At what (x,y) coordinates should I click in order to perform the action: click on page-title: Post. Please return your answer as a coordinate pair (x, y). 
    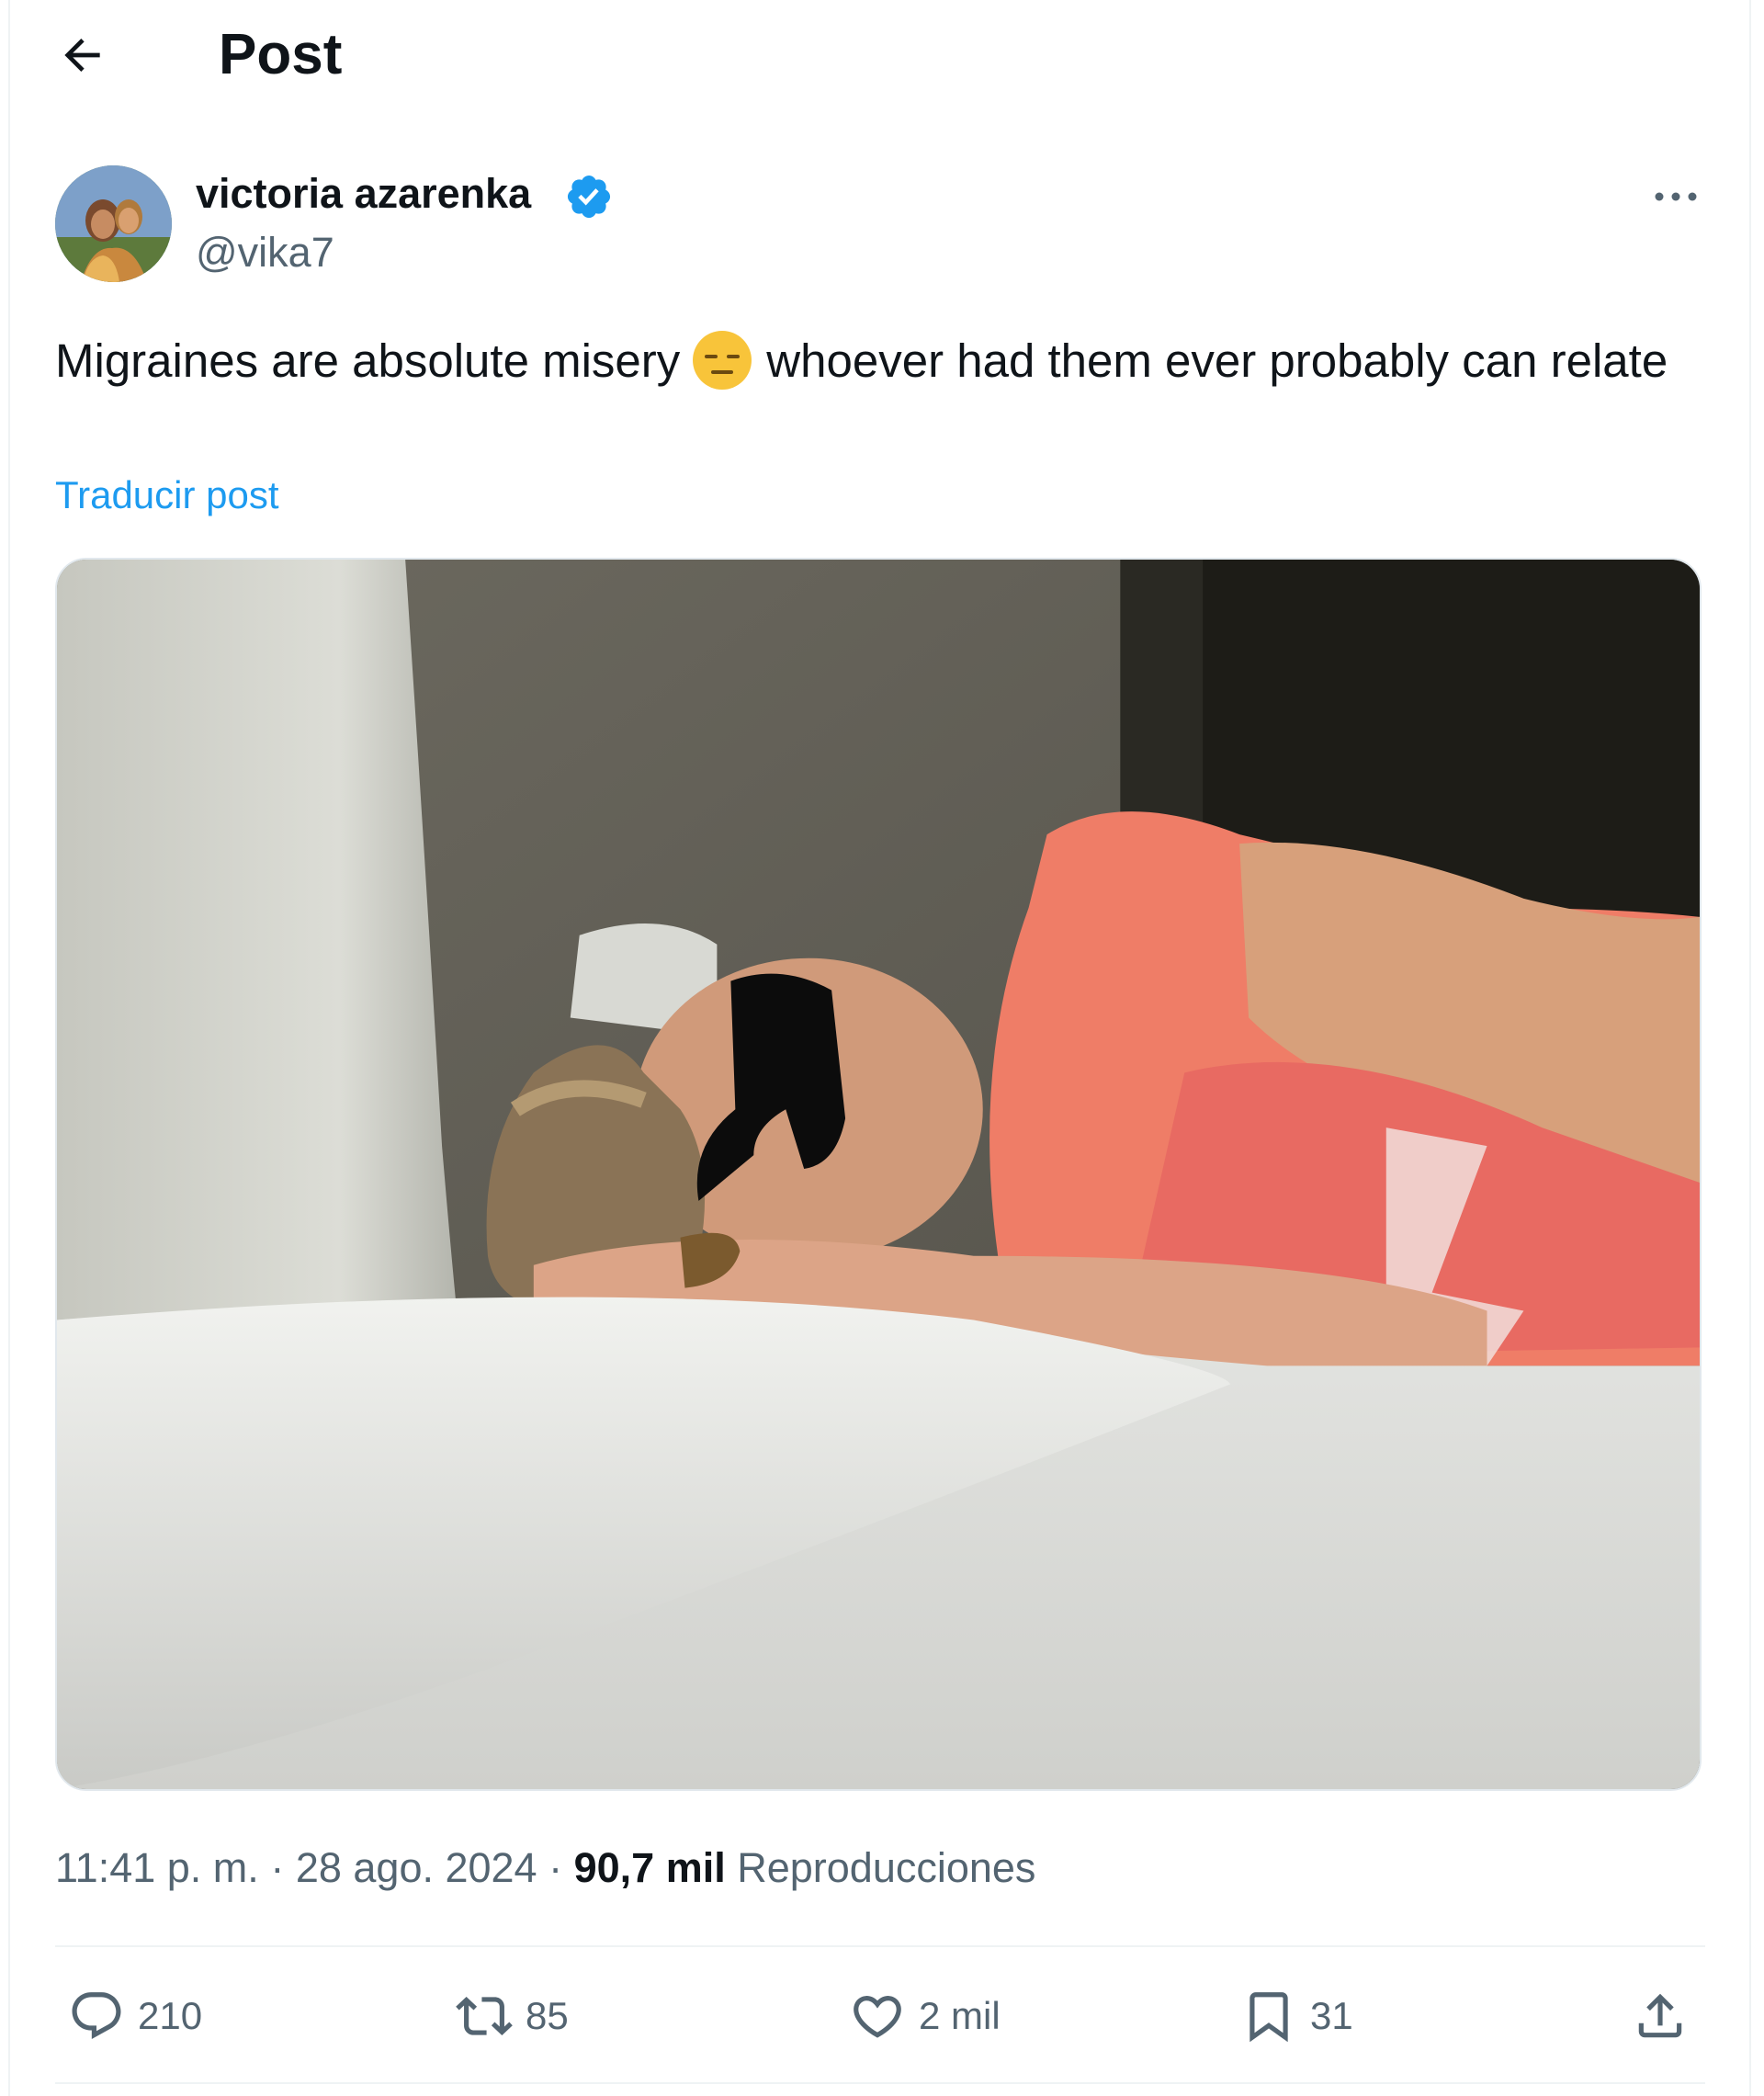
    Looking at the image, I should click on (281, 54).